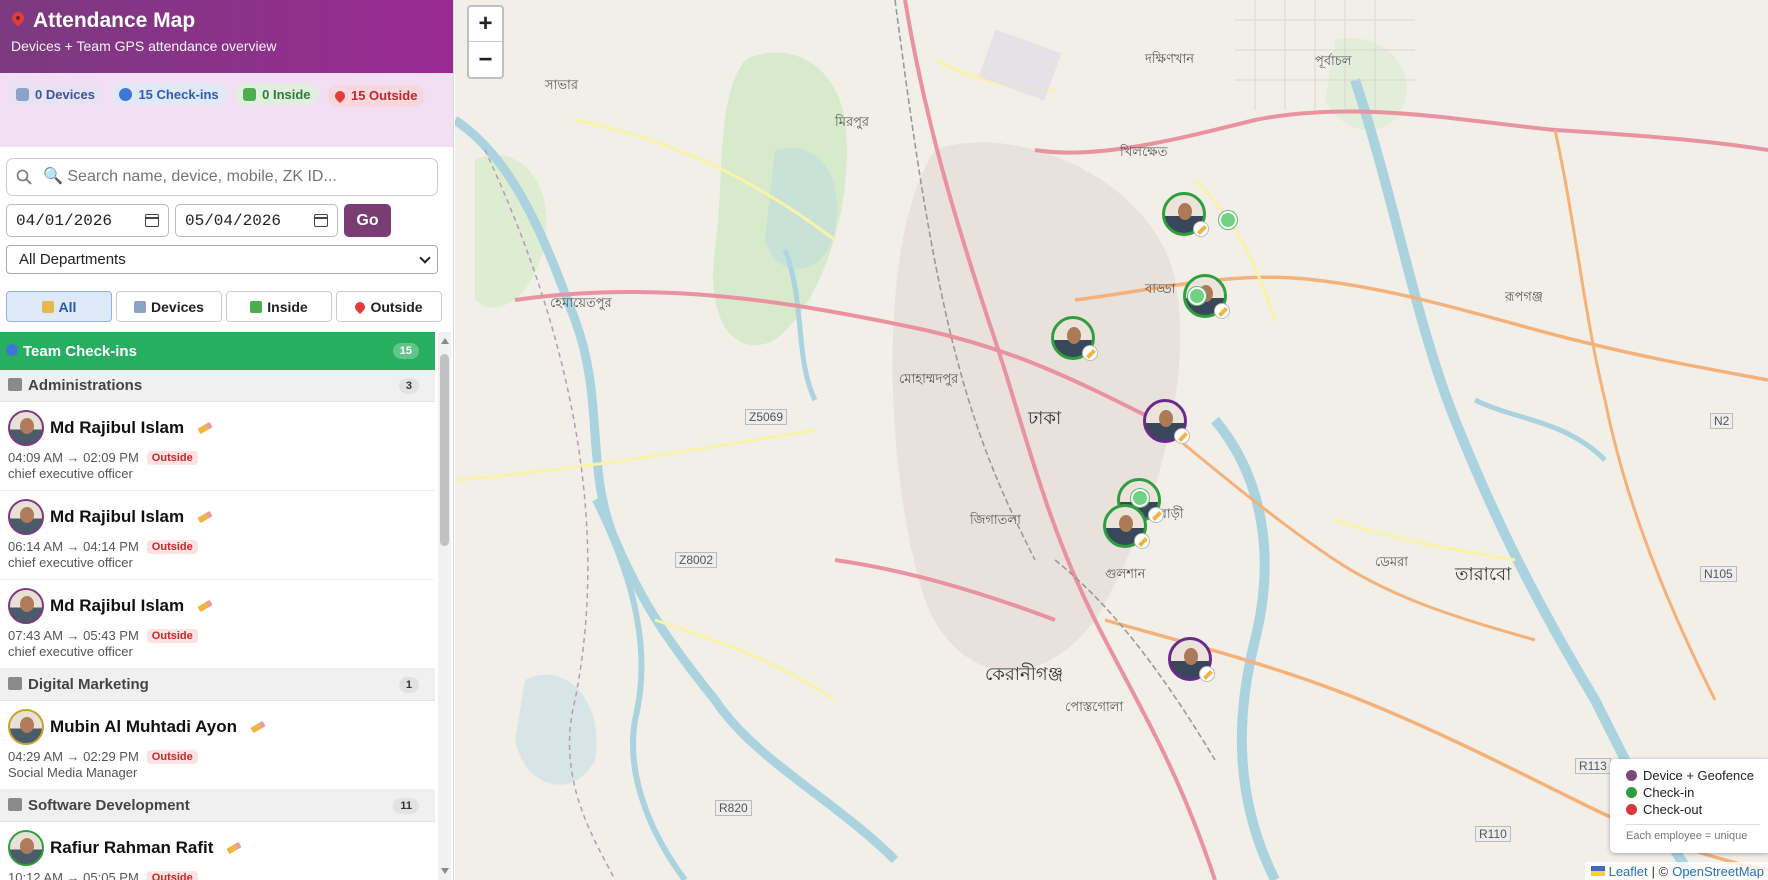 Image resolution: width=1768 pixels, height=880 pixels. Describe the element at coordinates (406, 805) in the screenshot. I see `dept-count: 11` at that location.